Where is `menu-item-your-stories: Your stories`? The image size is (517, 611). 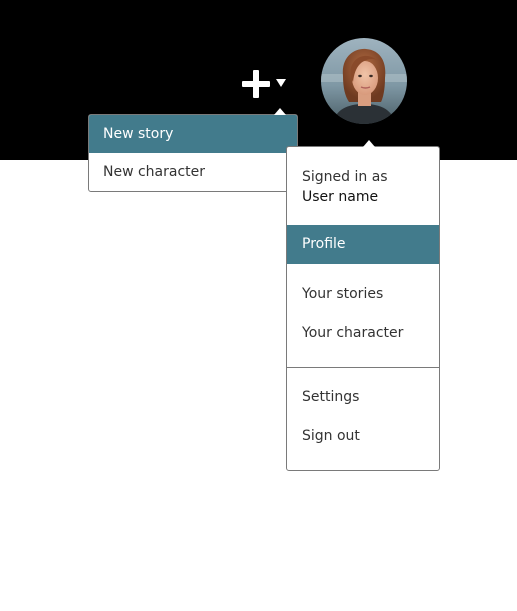 menu-item-your-stories: Your stories is located at coordinates (363, 294).